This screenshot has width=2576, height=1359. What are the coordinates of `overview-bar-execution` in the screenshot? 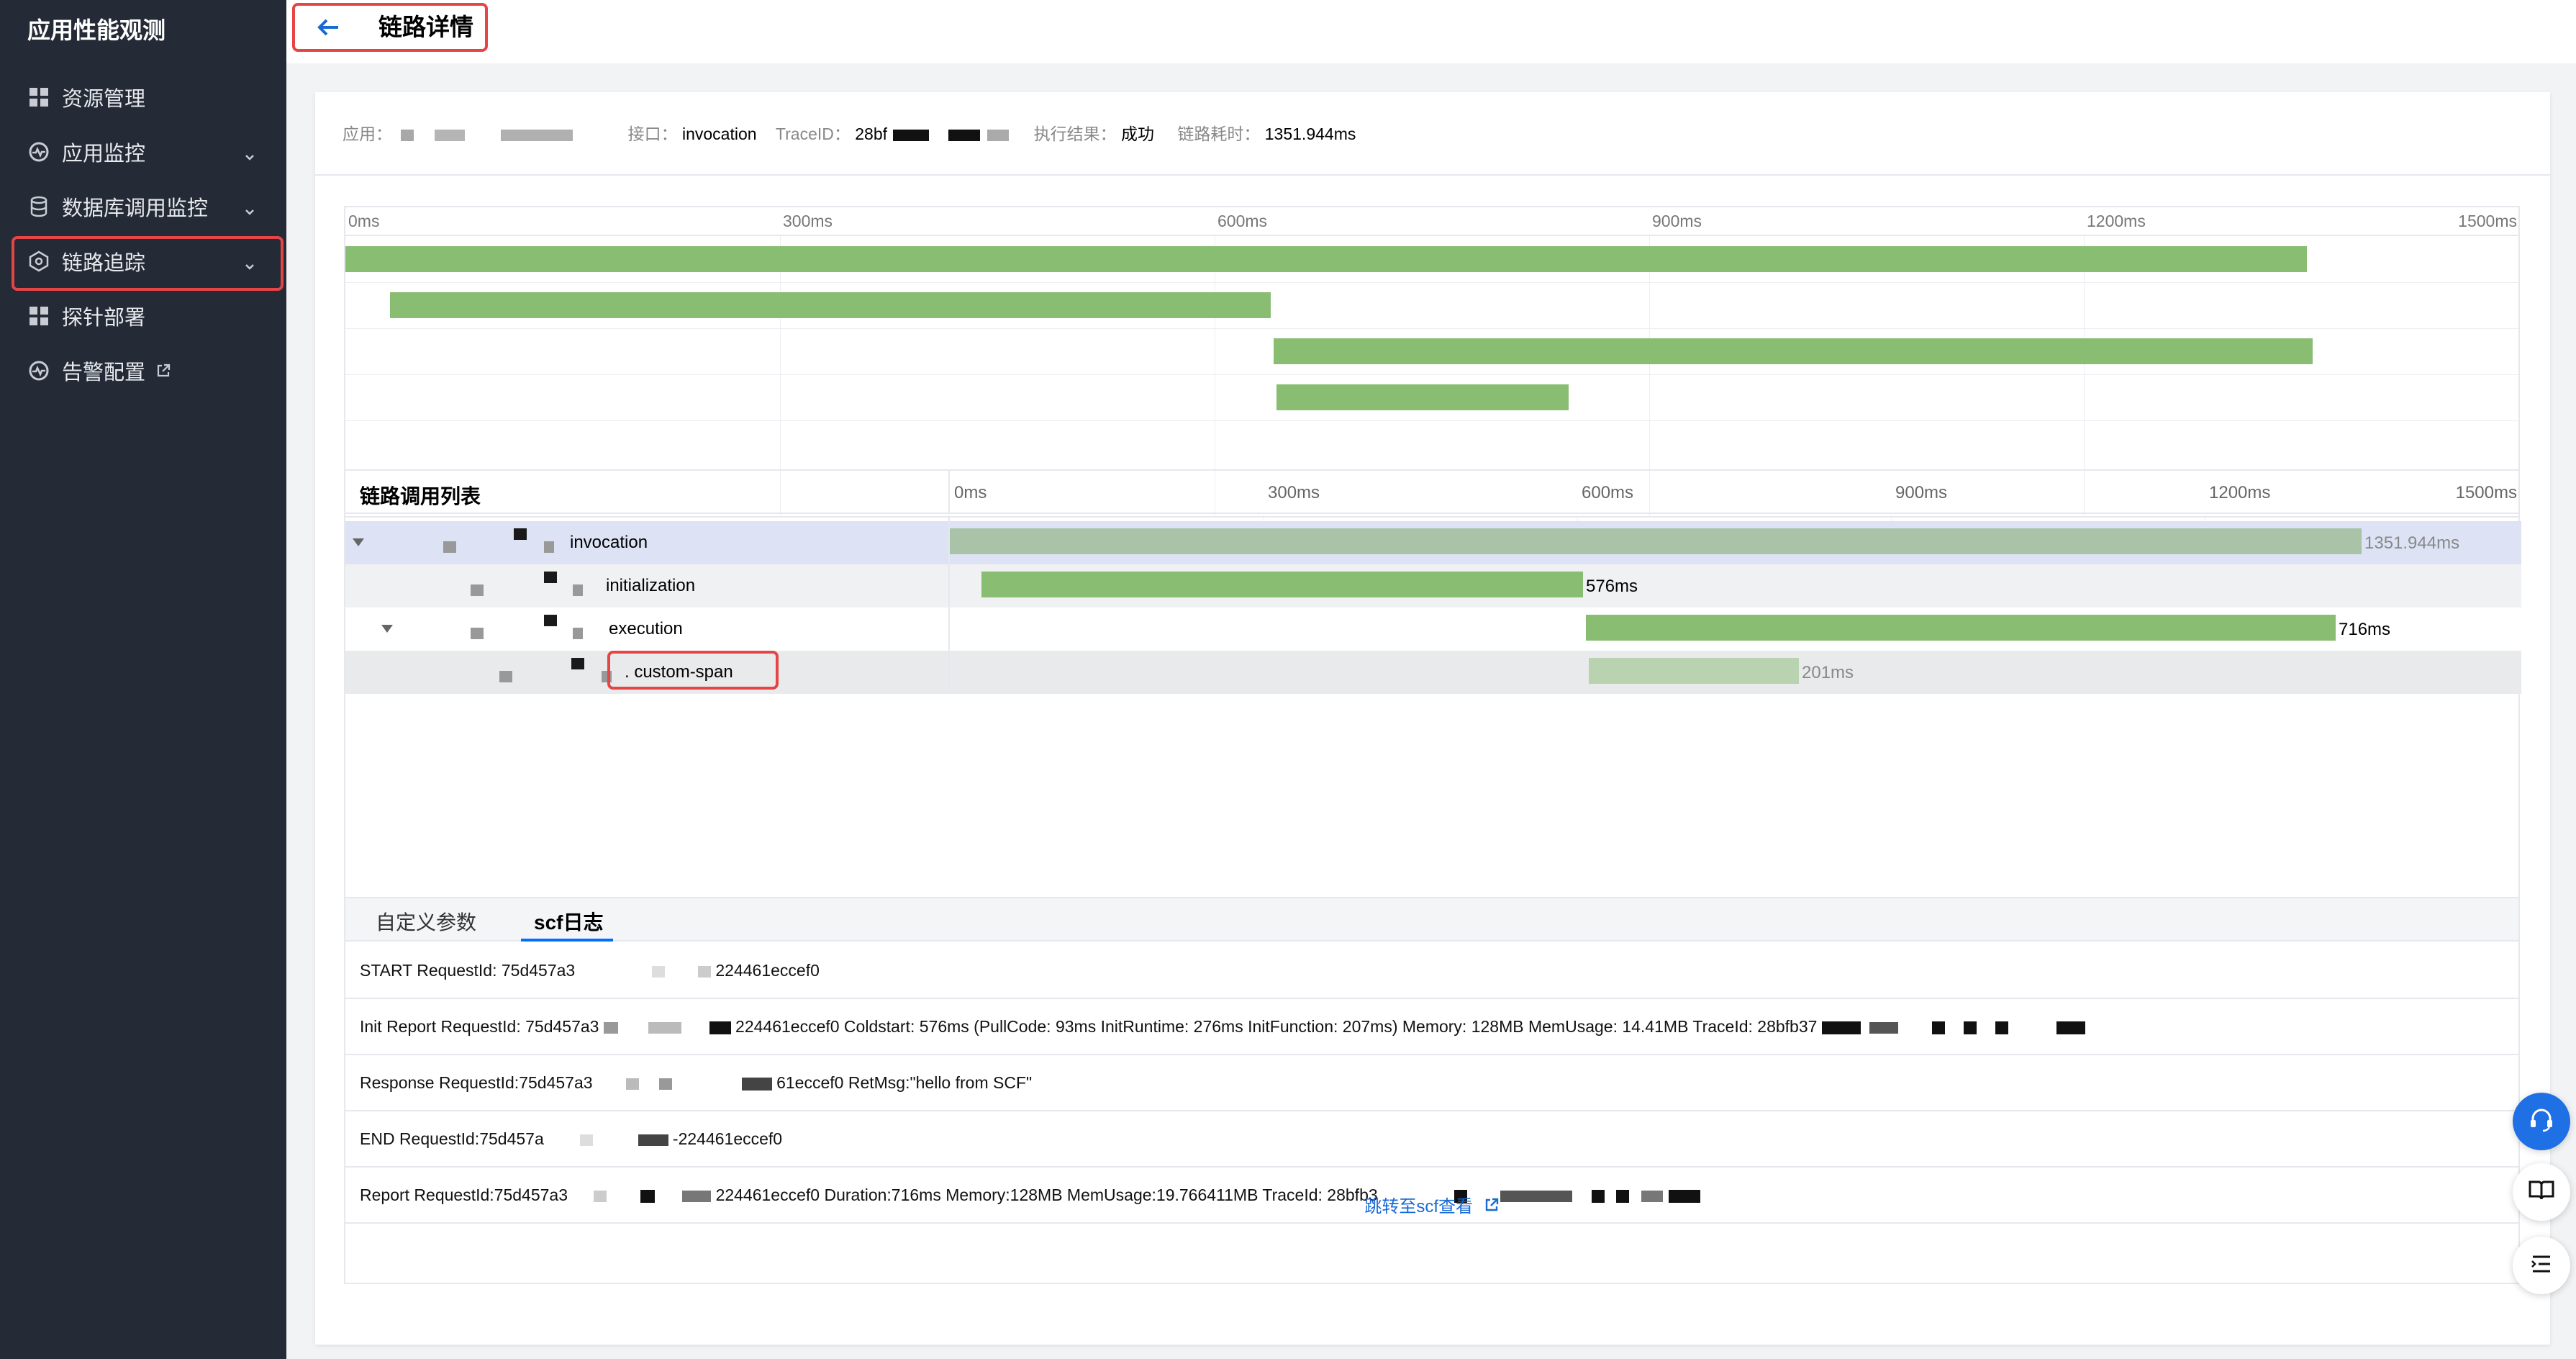 It's located at (1793, 351).